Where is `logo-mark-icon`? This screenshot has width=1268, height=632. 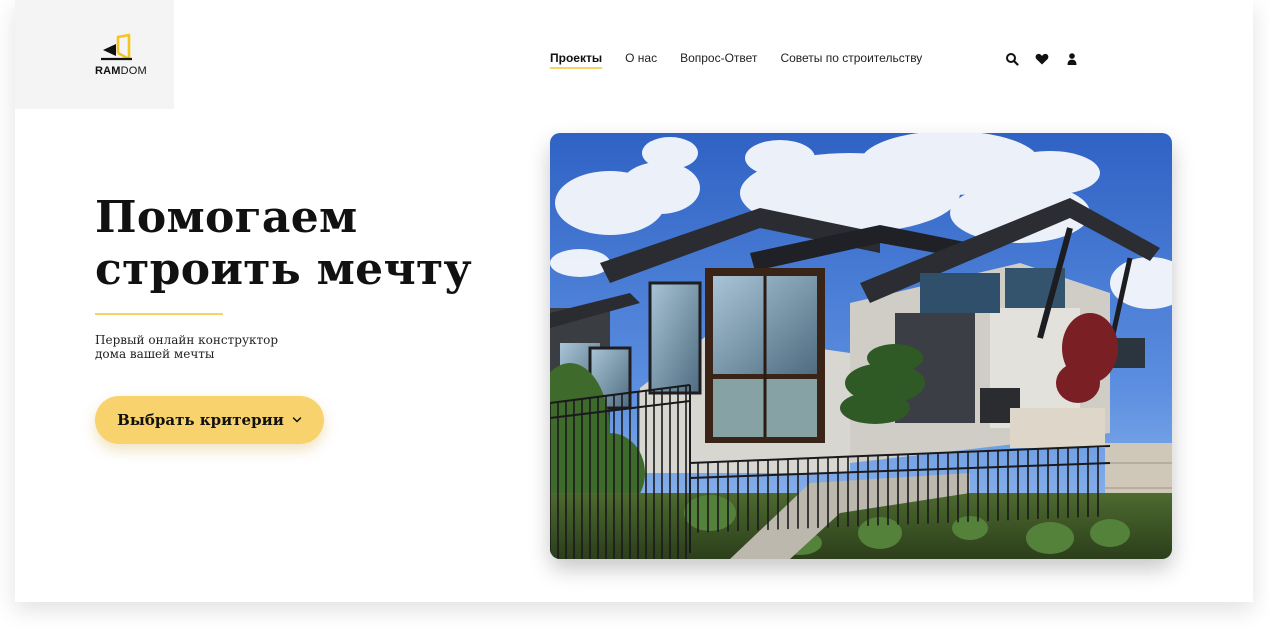 logo-mark-icon is located at coordinates (116, 47).